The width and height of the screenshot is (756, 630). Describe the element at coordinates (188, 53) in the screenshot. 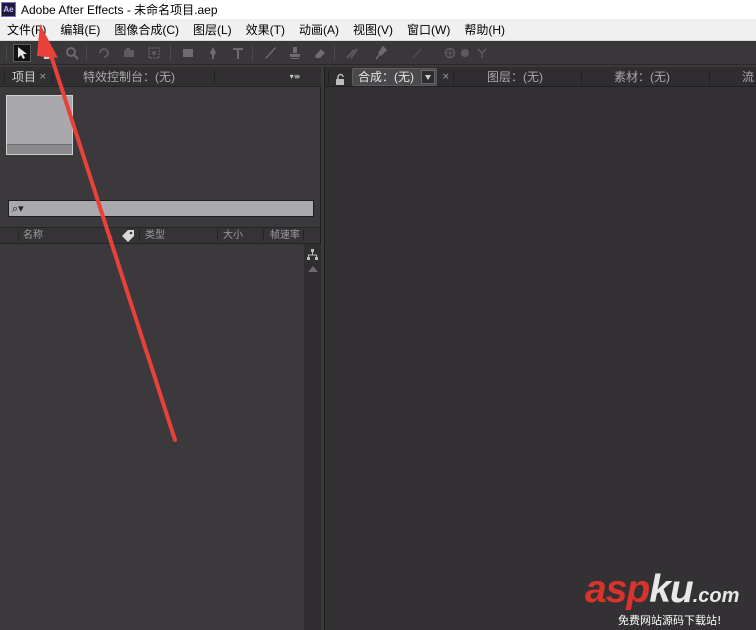

I see `rectangle-mask-tool-icon` at that location.